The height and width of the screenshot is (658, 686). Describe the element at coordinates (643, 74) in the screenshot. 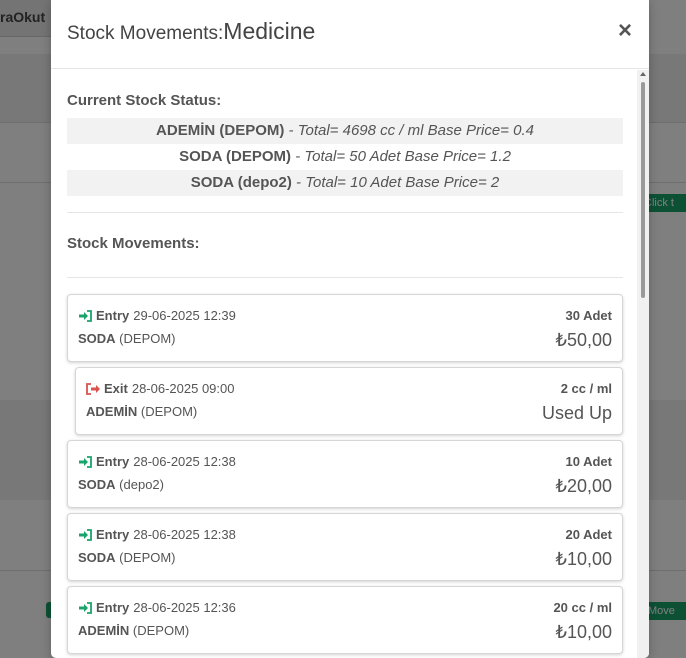

I see `scroll-up-icon` at that location.